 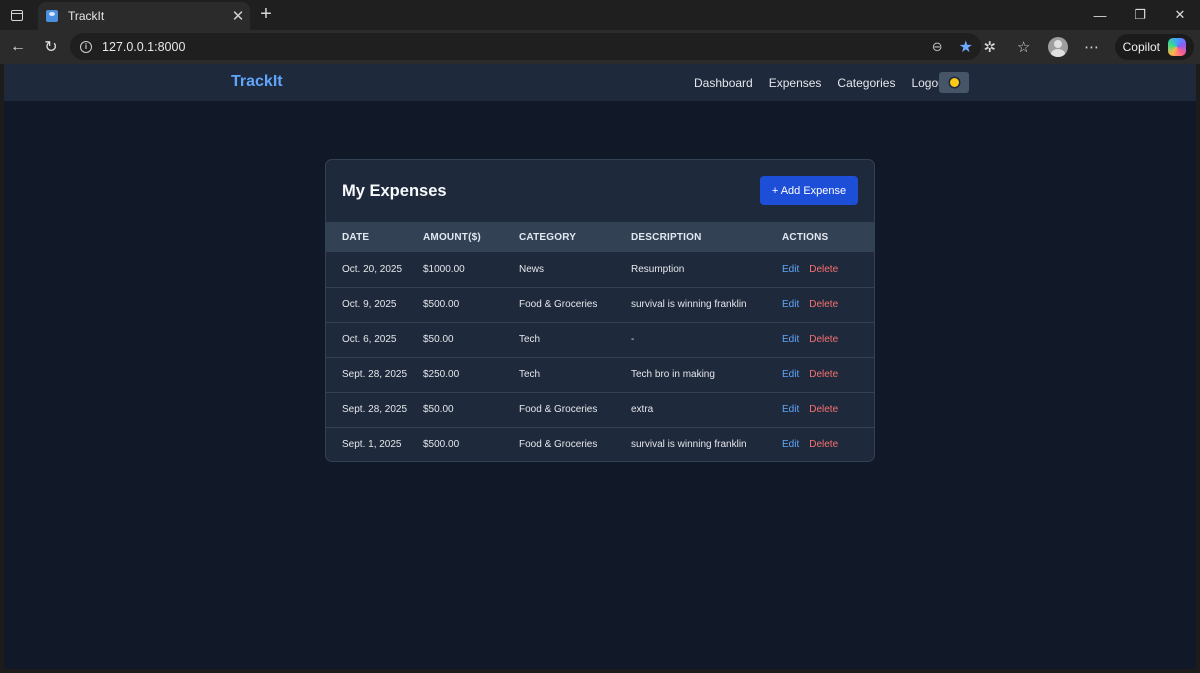 I want to click on sun-icon, so click(x=954, y=82).